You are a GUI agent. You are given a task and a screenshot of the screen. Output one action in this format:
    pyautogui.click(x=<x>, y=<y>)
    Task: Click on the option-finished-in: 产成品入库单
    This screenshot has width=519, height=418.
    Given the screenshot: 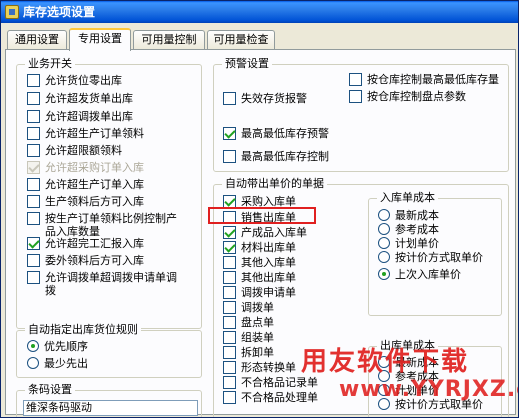 What is the action you would take?
    pyautogui.click(x=265, y=232)
    